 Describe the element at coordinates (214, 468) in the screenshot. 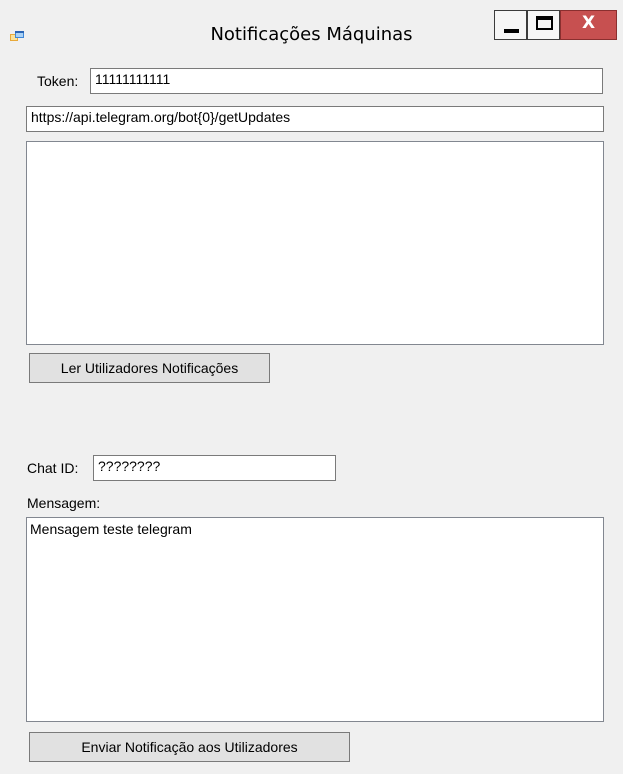

I see `chat-id-input: ????????` at that location.